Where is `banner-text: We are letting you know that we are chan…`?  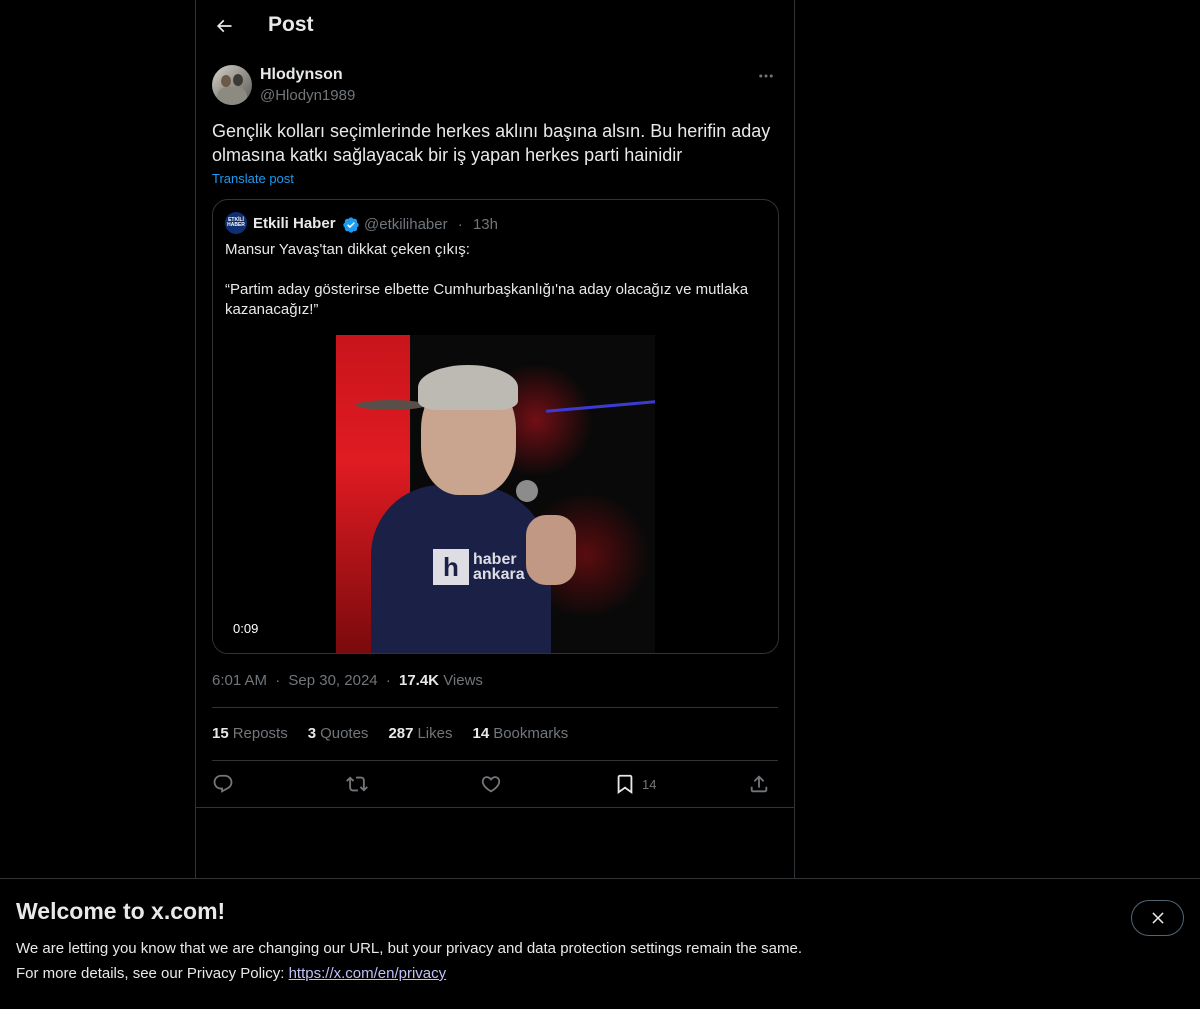
banner-text: We are letting you know that we are chan… is located at coordinates (409, 961).